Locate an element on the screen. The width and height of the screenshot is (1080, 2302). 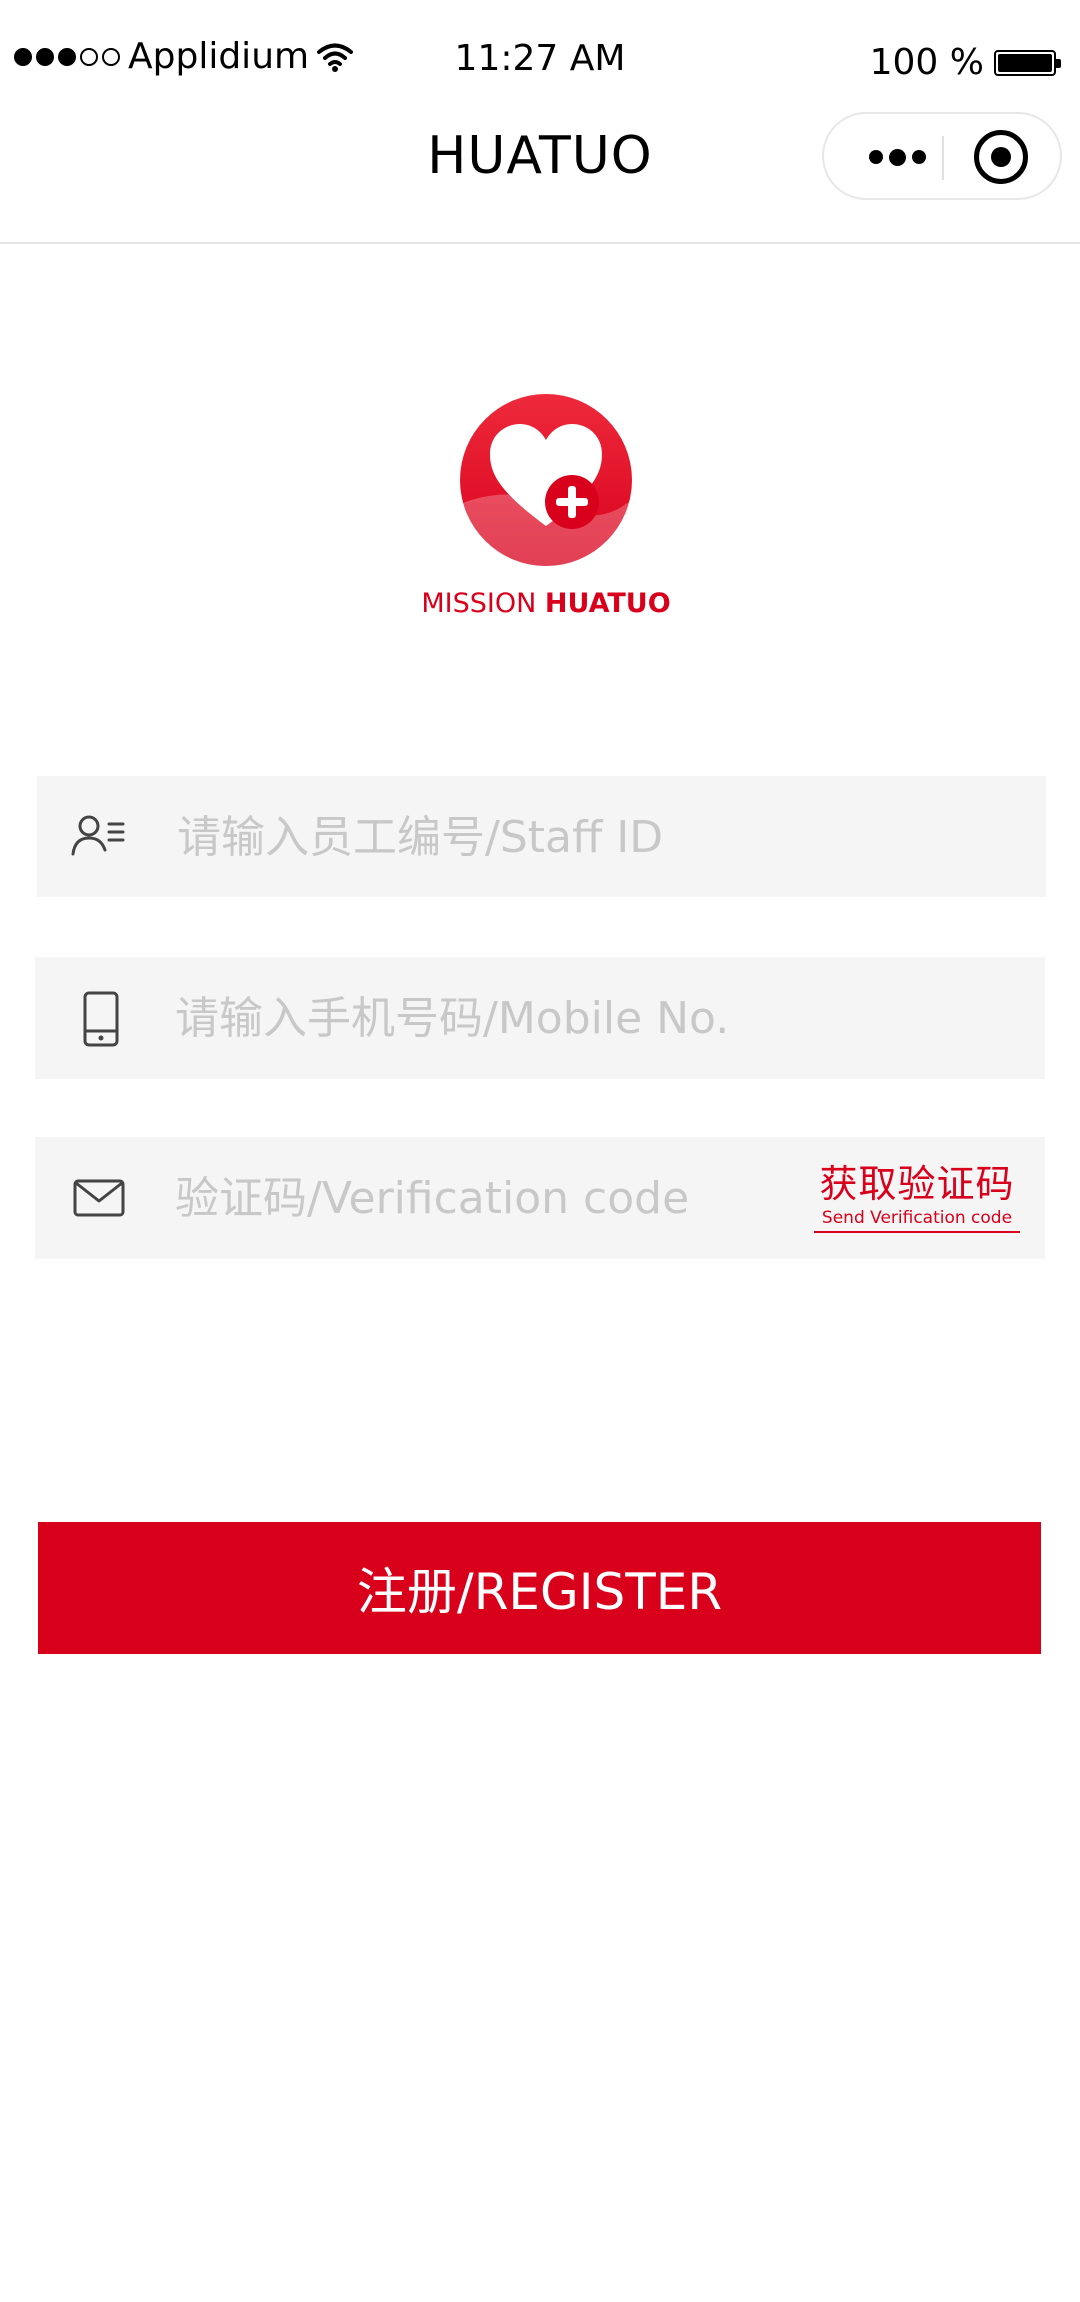
brand-name: HUATUO is located at coordinates (607, 603).